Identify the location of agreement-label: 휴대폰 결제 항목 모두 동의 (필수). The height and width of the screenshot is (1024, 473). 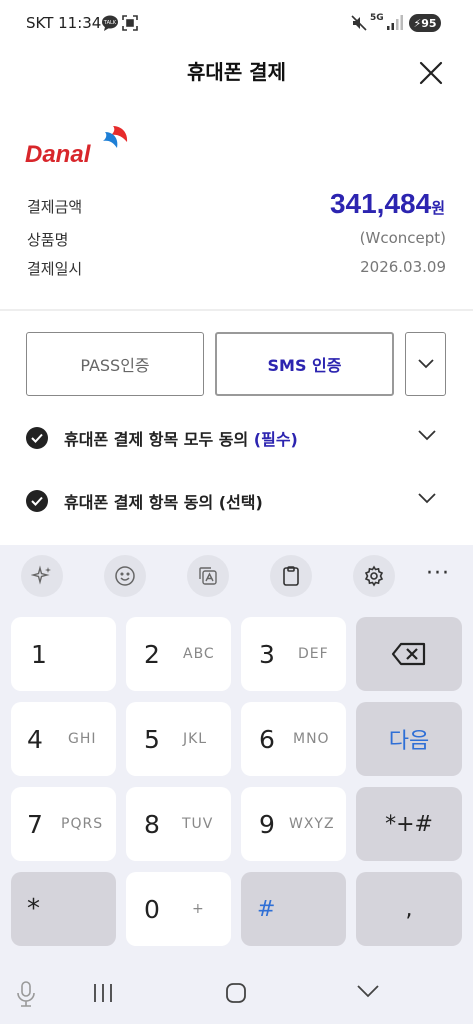
(181, 439).